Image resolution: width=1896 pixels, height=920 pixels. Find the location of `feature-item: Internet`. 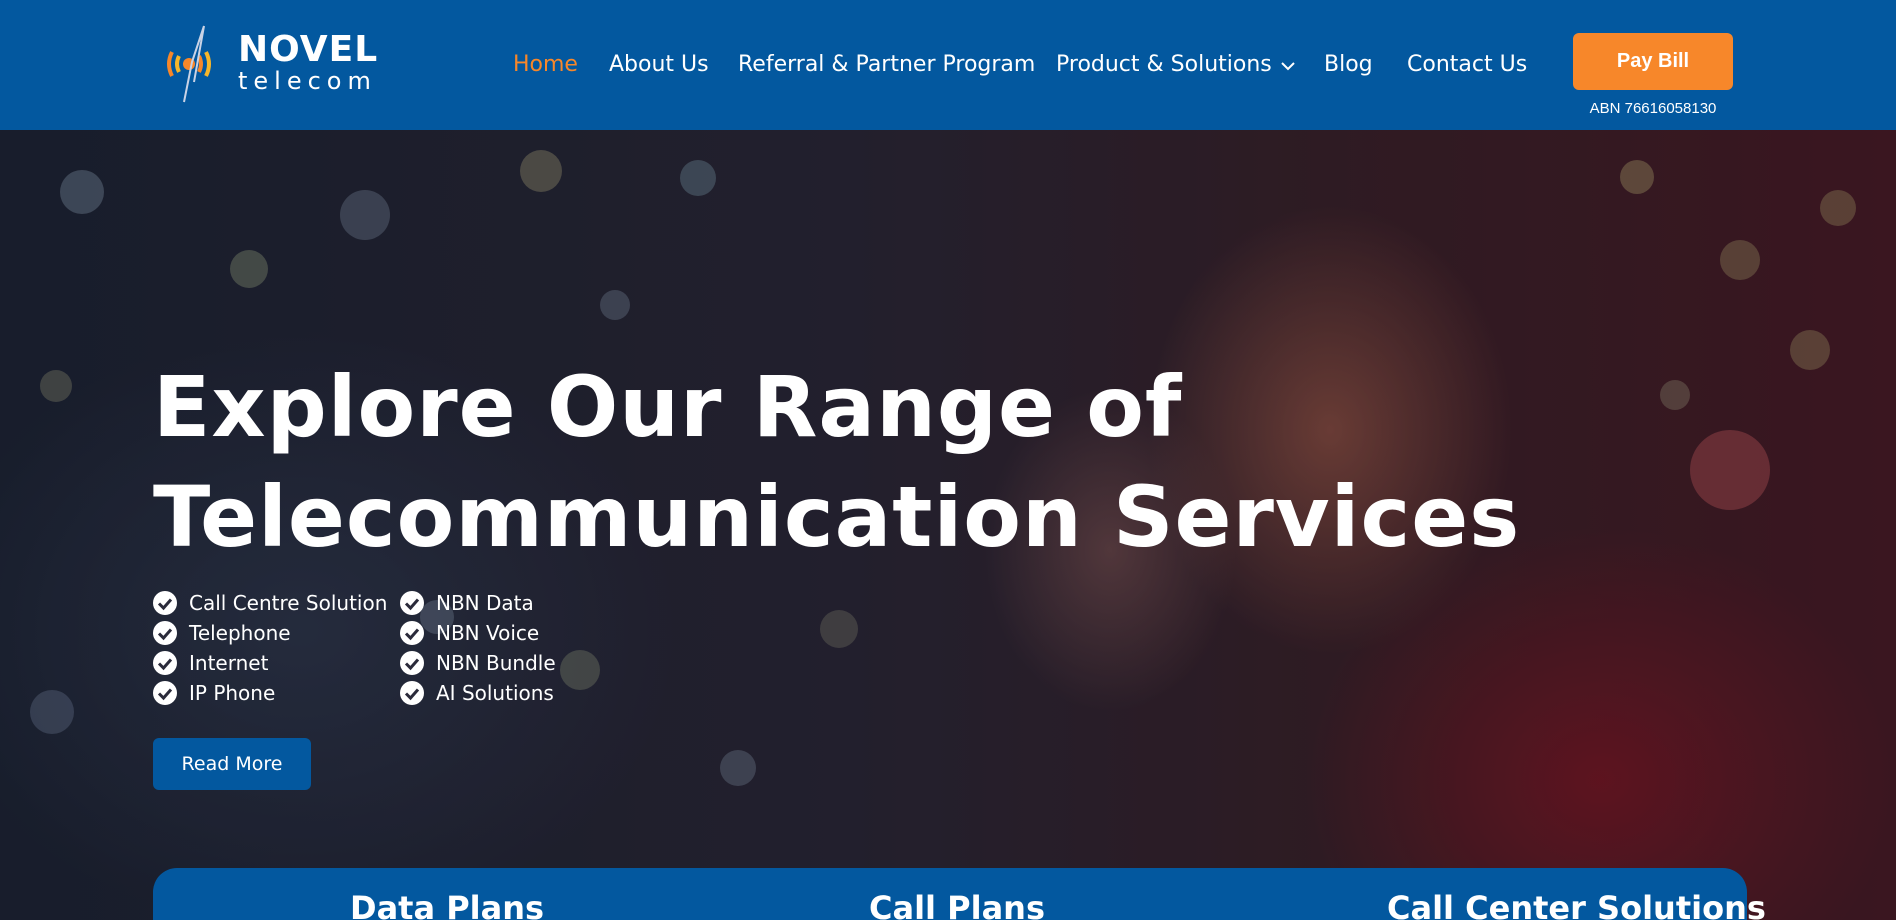

feature-item: Internet is located at coordinates (210, 663).